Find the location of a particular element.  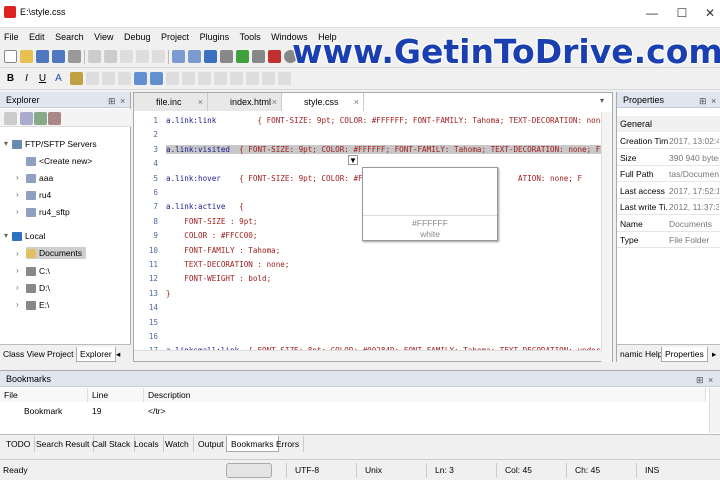

save-icon is located at coordinates (42, 56).